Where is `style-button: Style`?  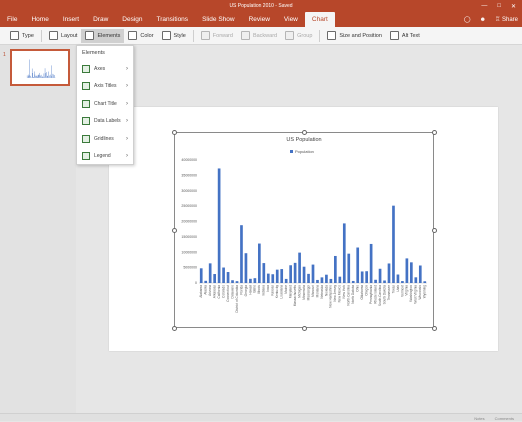
style-button: Style is located at coordinates (174, 36).